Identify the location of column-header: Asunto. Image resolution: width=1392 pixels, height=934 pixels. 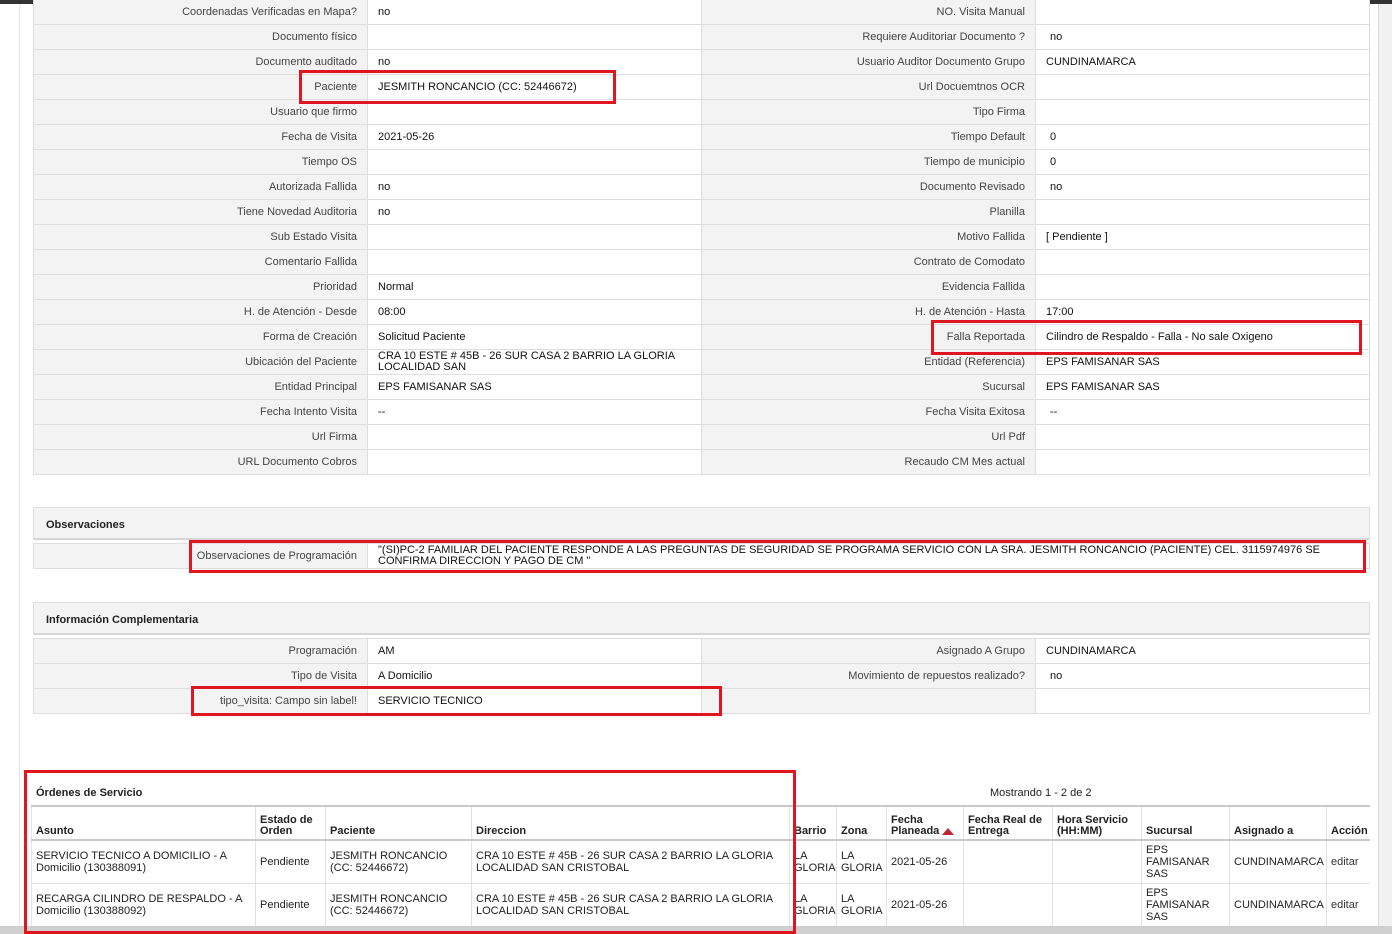
(143, 823).